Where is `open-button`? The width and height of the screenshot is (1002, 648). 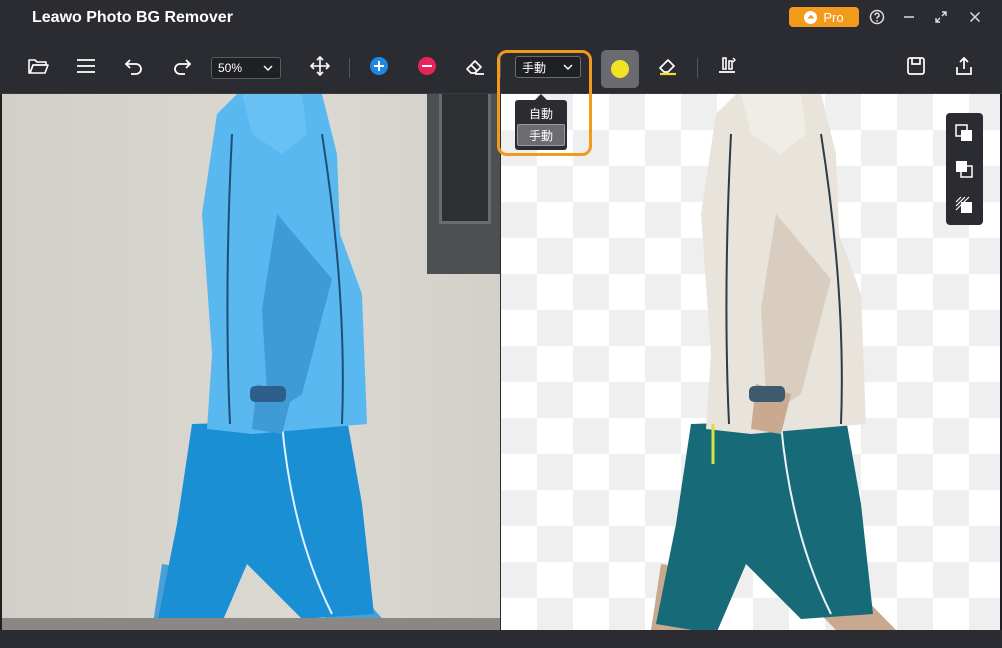 open-button is located at coordinates (38, 66).